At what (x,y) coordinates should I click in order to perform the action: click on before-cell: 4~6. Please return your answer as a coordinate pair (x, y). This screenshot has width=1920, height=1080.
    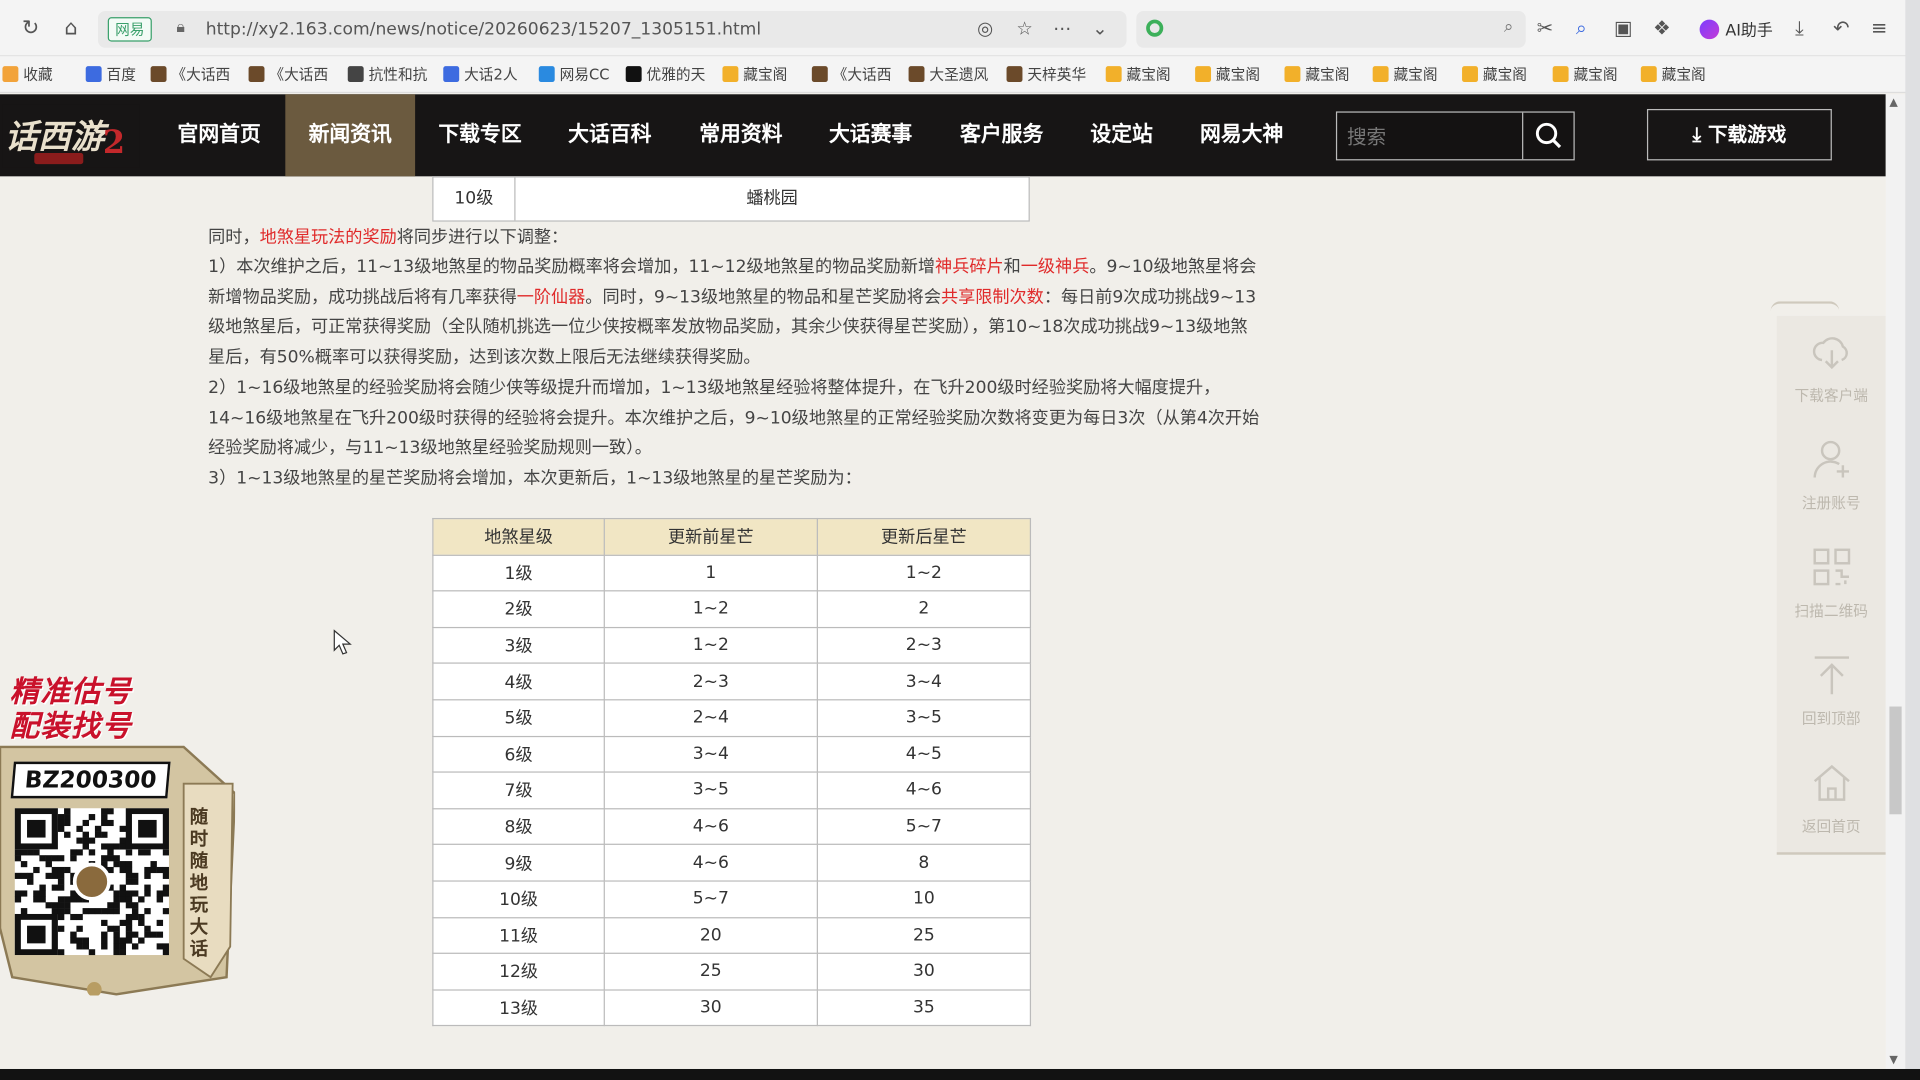
    Looking at the image, I should click on (710, 863).